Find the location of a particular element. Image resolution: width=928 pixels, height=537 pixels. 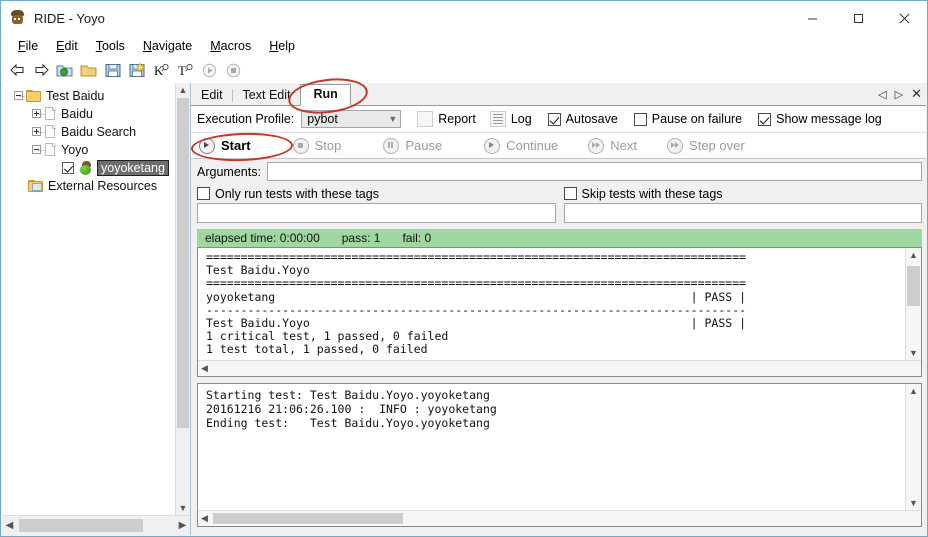

tab-run: Run is located at coordinates (325, 95).